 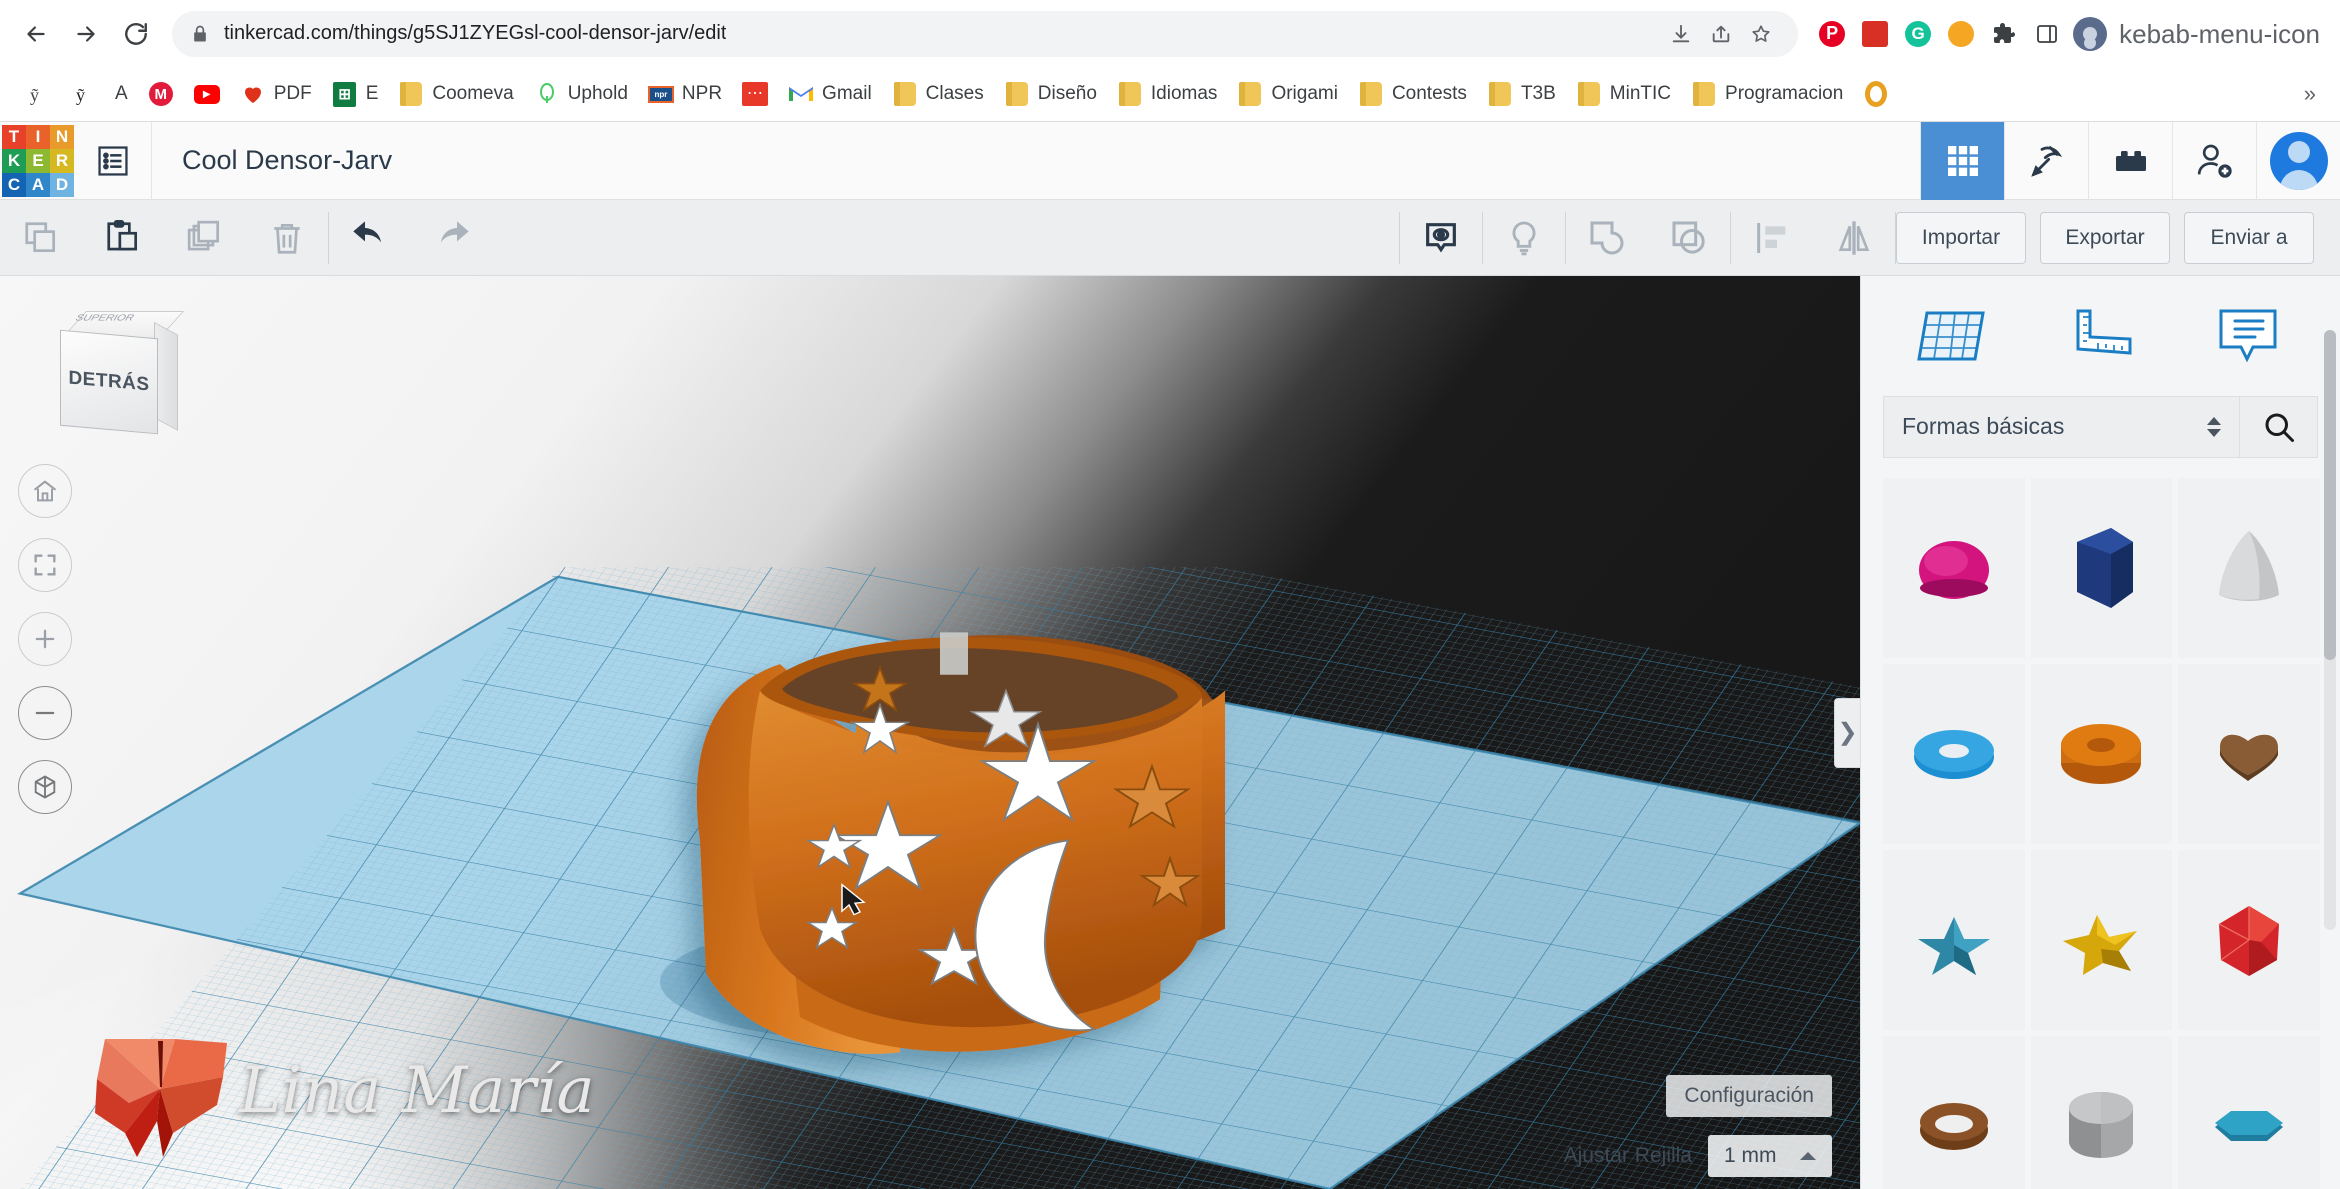 I want to click on kebab-menu-icon: kebab-menu-icon, so click(x=2219, y=34).